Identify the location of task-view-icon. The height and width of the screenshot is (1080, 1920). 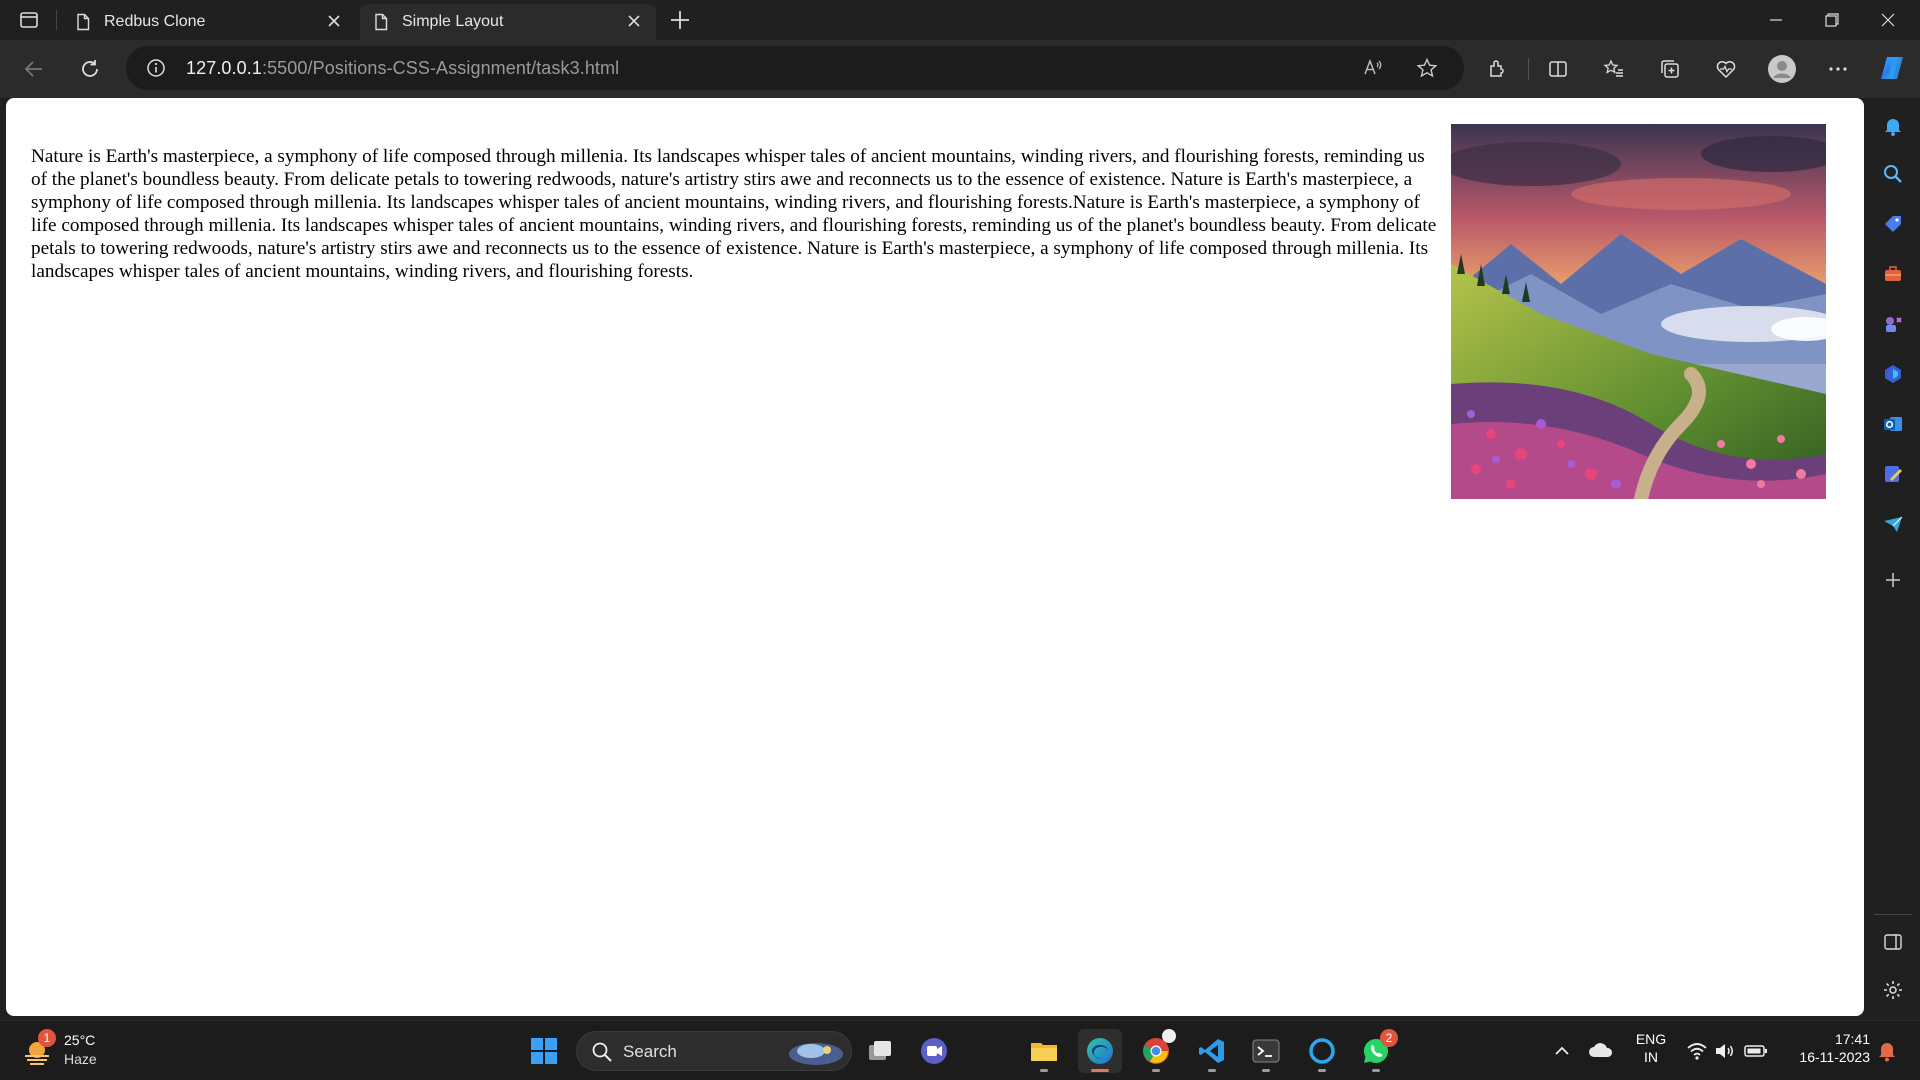
(880, 1051).